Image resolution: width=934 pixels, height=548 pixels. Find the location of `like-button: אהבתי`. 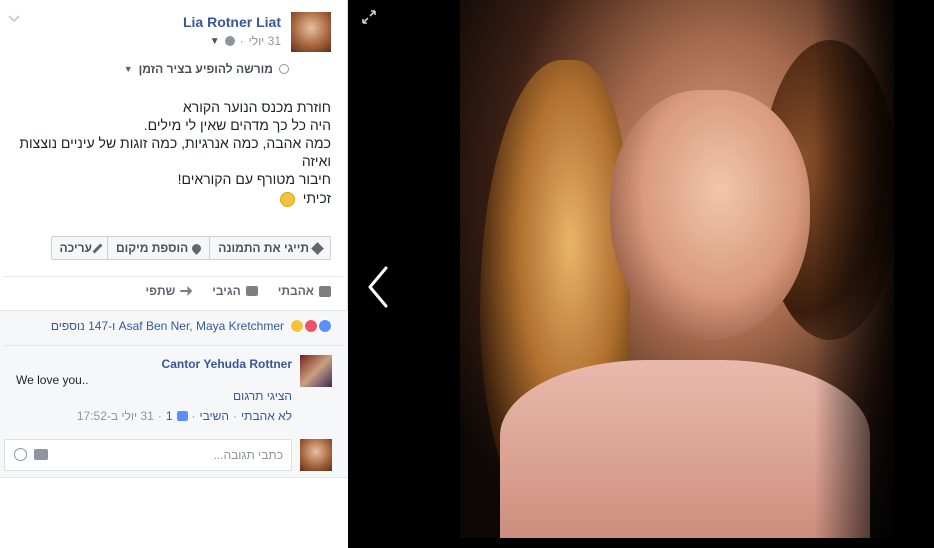

like-button: אהבתי is located at coordinates (304, 291).